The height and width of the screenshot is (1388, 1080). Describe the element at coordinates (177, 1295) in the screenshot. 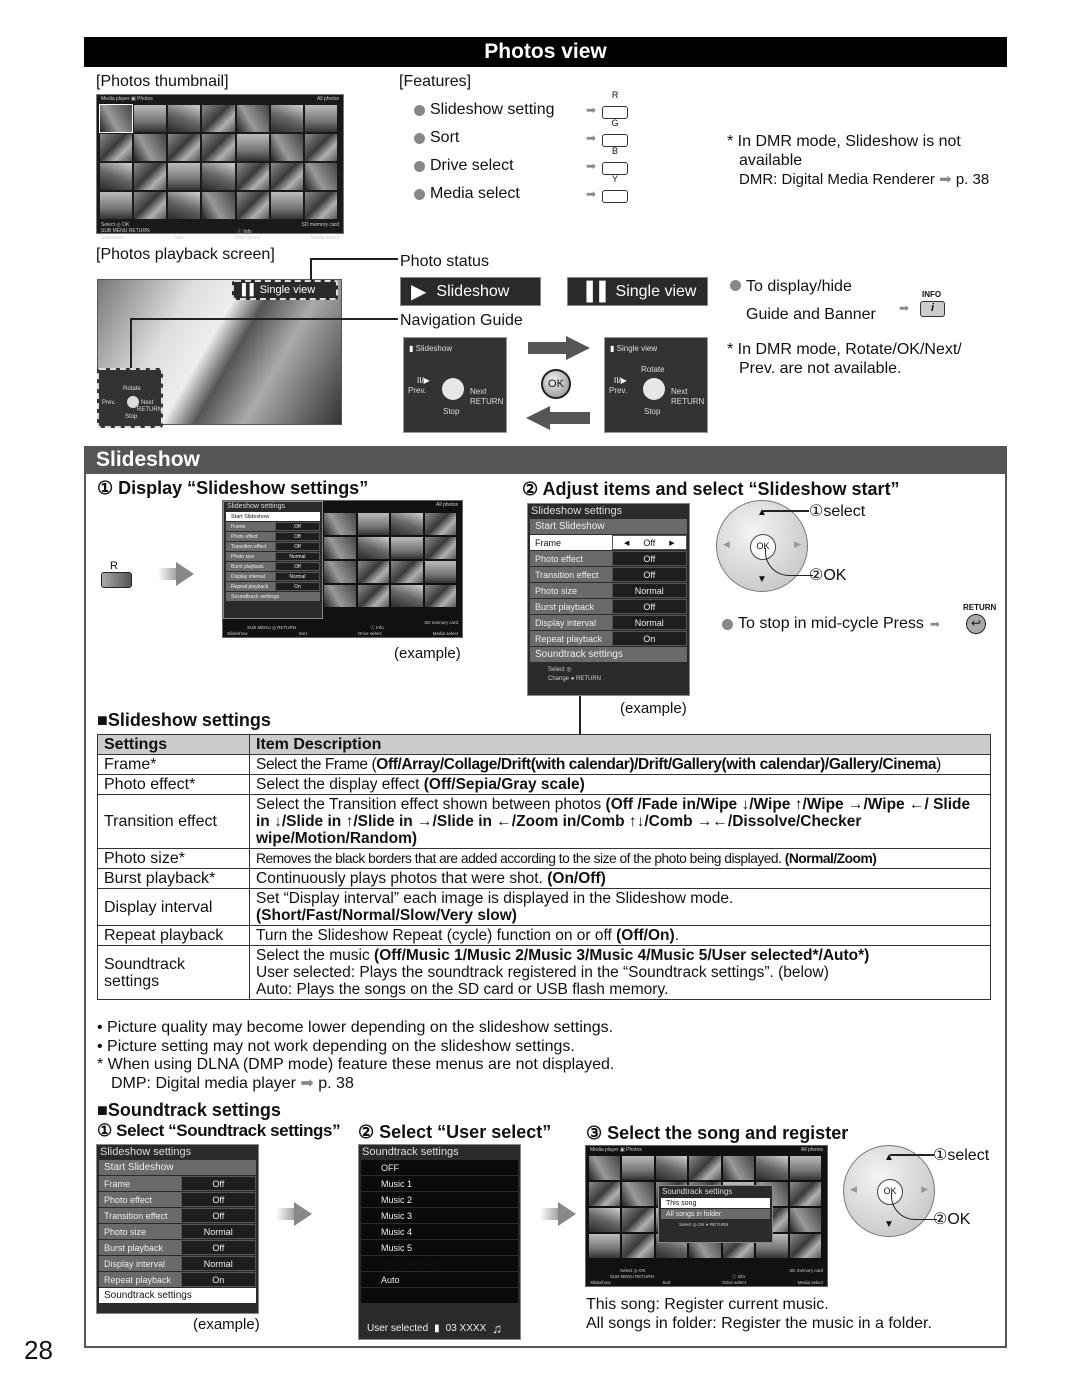

I see `menu-soundtrack-selected: Soundtrack settings` at that location.